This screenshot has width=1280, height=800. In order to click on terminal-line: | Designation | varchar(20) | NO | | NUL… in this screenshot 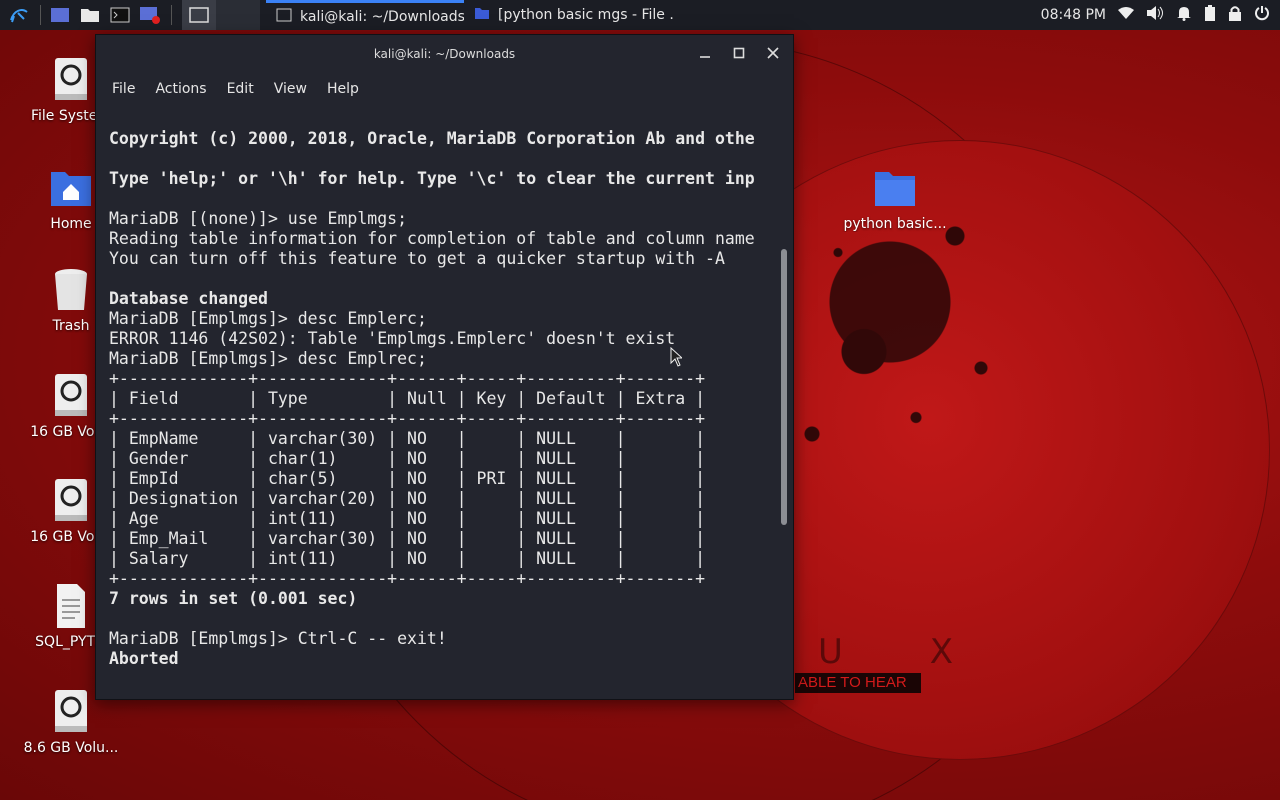, I will do `click(407, 498)`.